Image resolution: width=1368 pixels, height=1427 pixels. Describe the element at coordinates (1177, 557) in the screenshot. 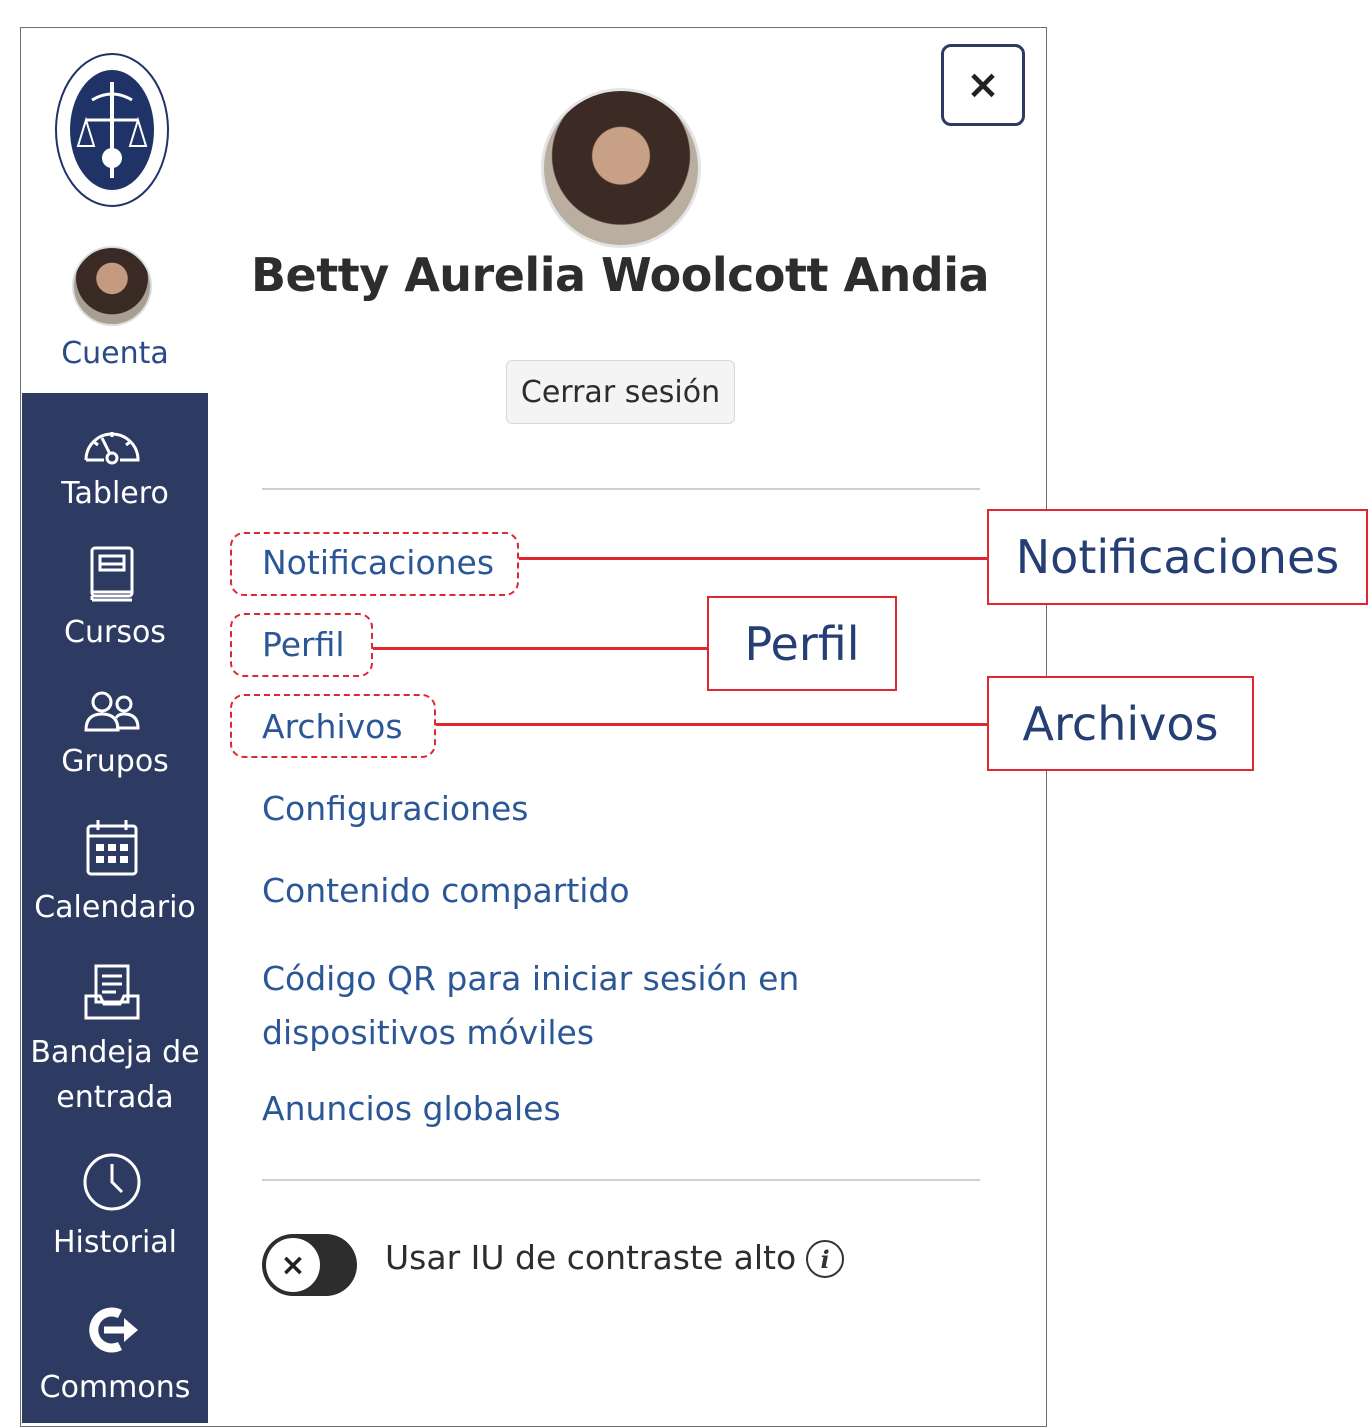

I see `callout-notifications: Notificaciones` at that location.